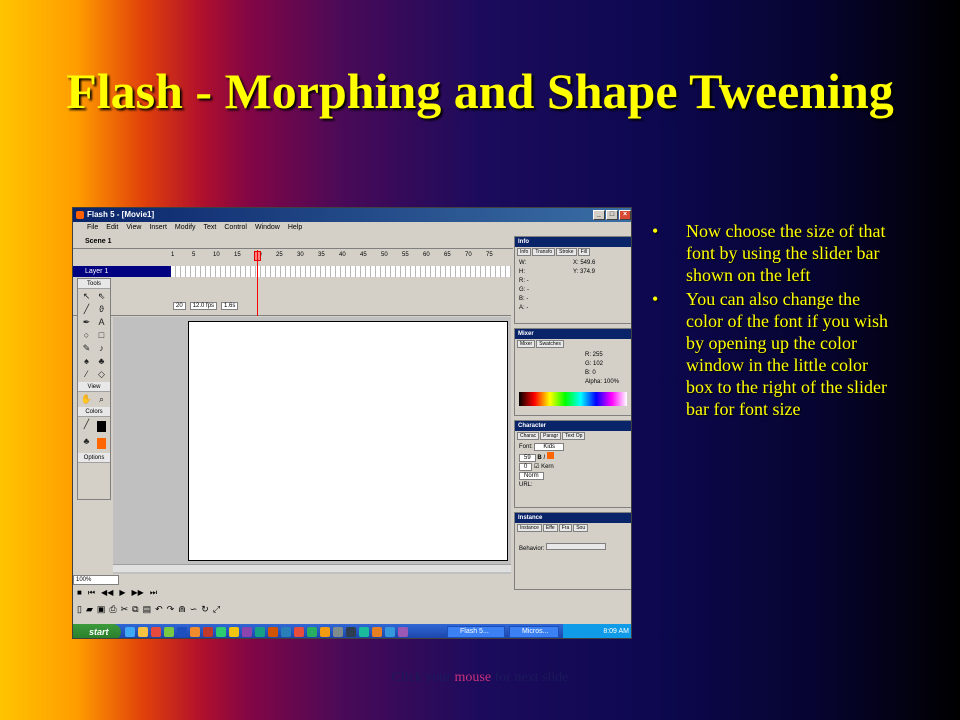  What do you see at coordinates (98, 241) in the screenshot?
I see `scene-label: Scene 1` at bounding box center [98, 241].